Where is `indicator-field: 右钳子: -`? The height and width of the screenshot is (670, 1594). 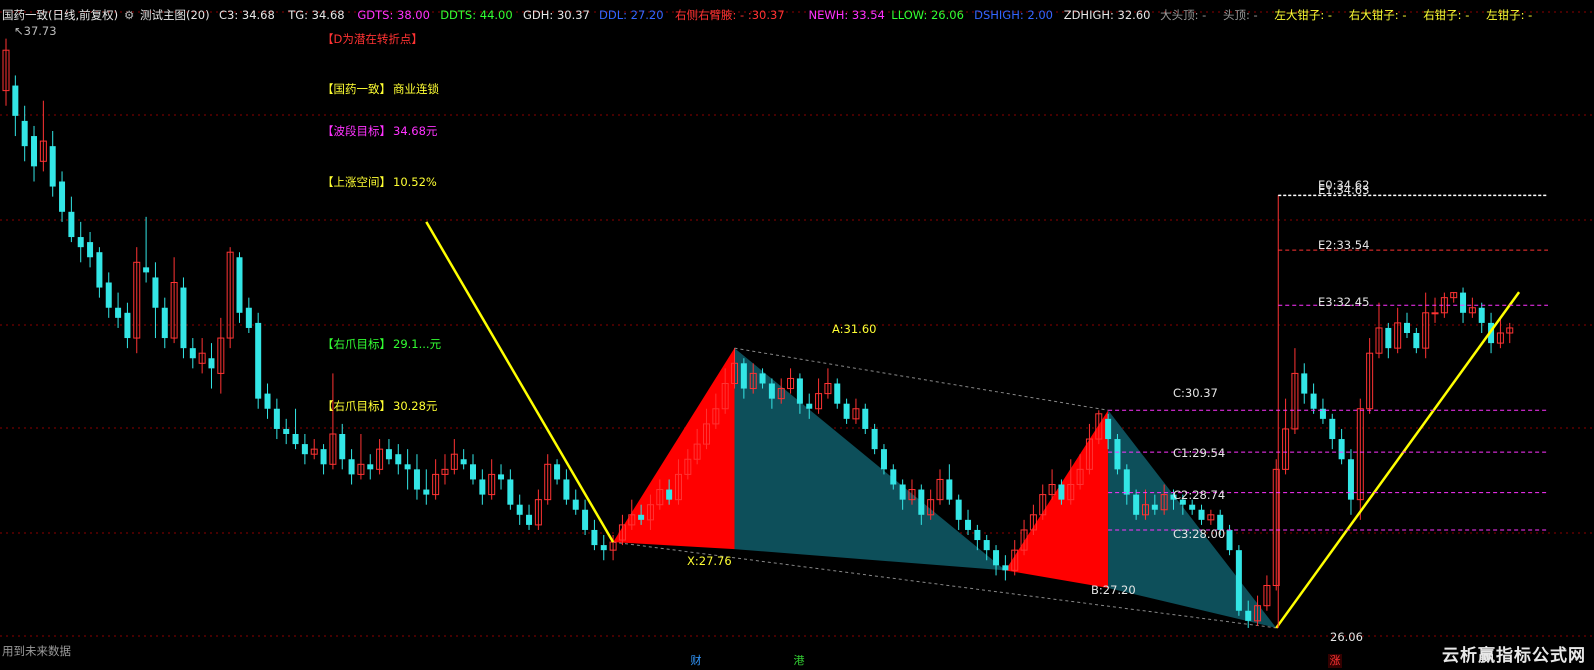 indicator-field: 右钳子: - is located at coordinates (1446, 15).